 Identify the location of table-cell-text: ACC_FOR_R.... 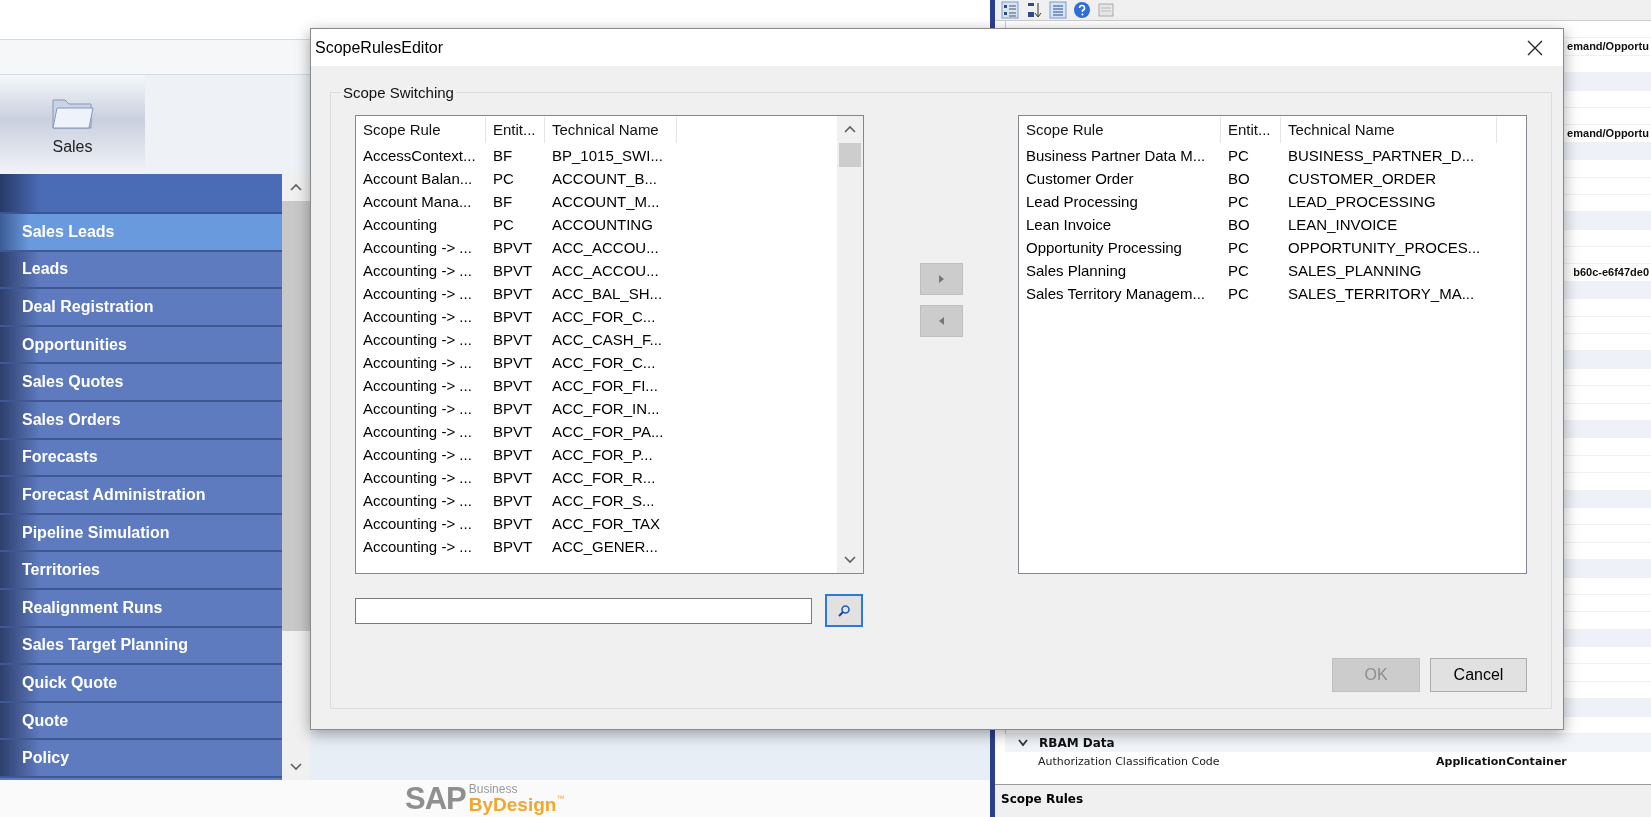
(604, 477).